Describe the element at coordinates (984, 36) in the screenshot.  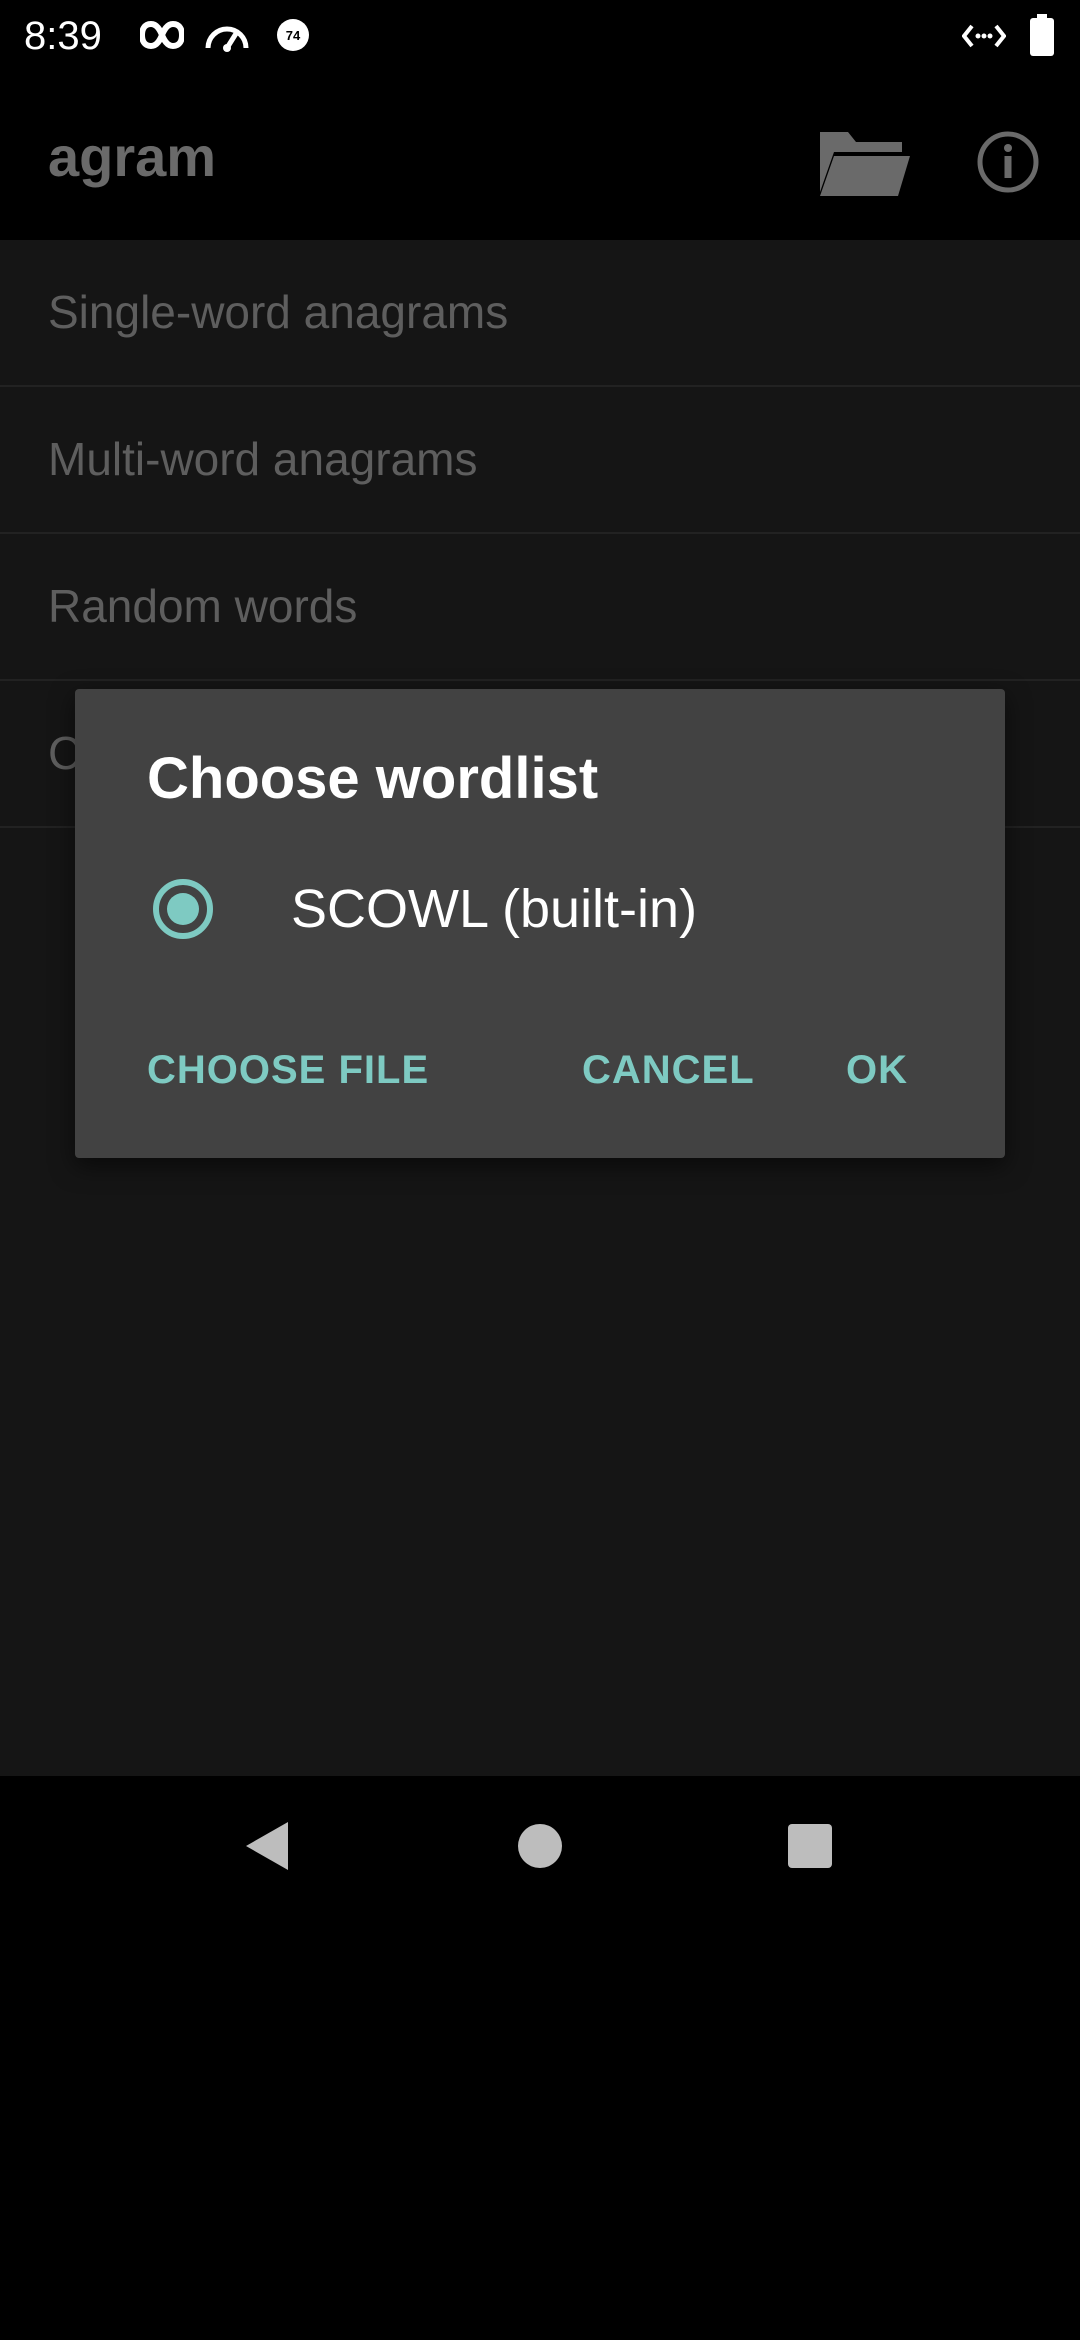
I see `code-arrows-icon` at that location.